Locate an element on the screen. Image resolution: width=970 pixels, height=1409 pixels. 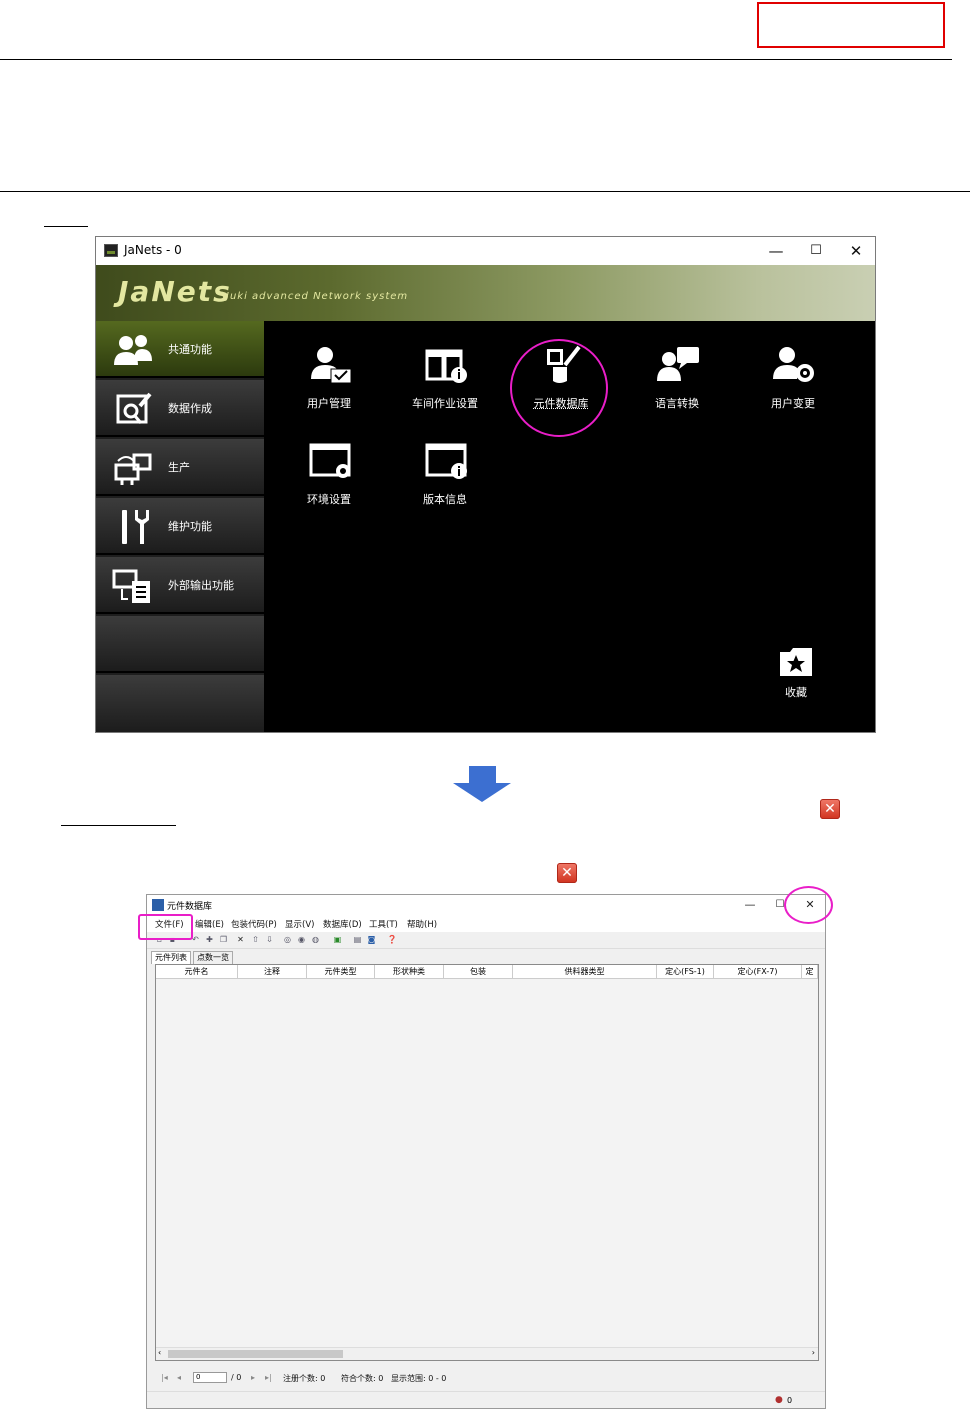
sidebar-item-maintenance: 维护功能 is located at coordinates (180, 526).